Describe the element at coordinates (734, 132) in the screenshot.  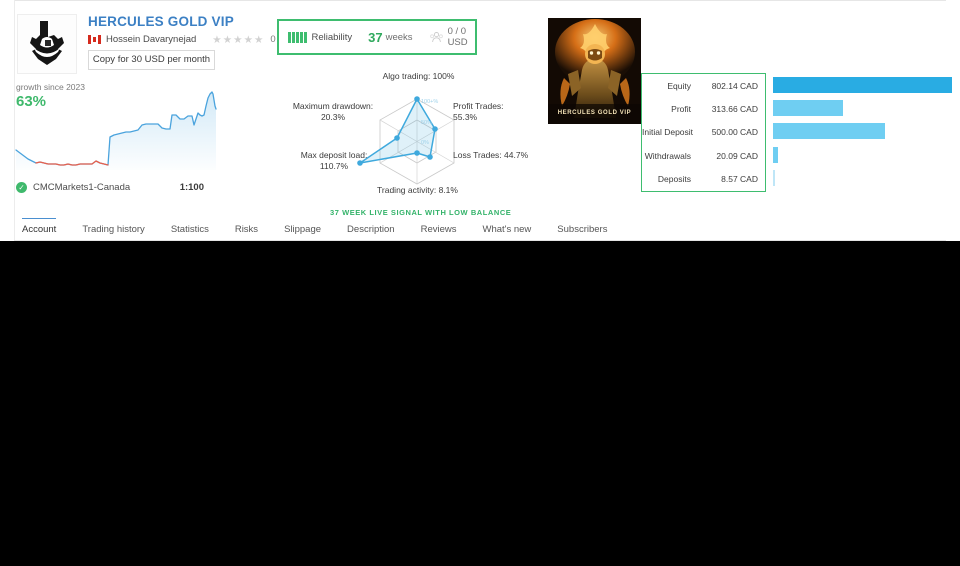
I see `row-value-initial-deposit: 500.00 CAD` at that location.